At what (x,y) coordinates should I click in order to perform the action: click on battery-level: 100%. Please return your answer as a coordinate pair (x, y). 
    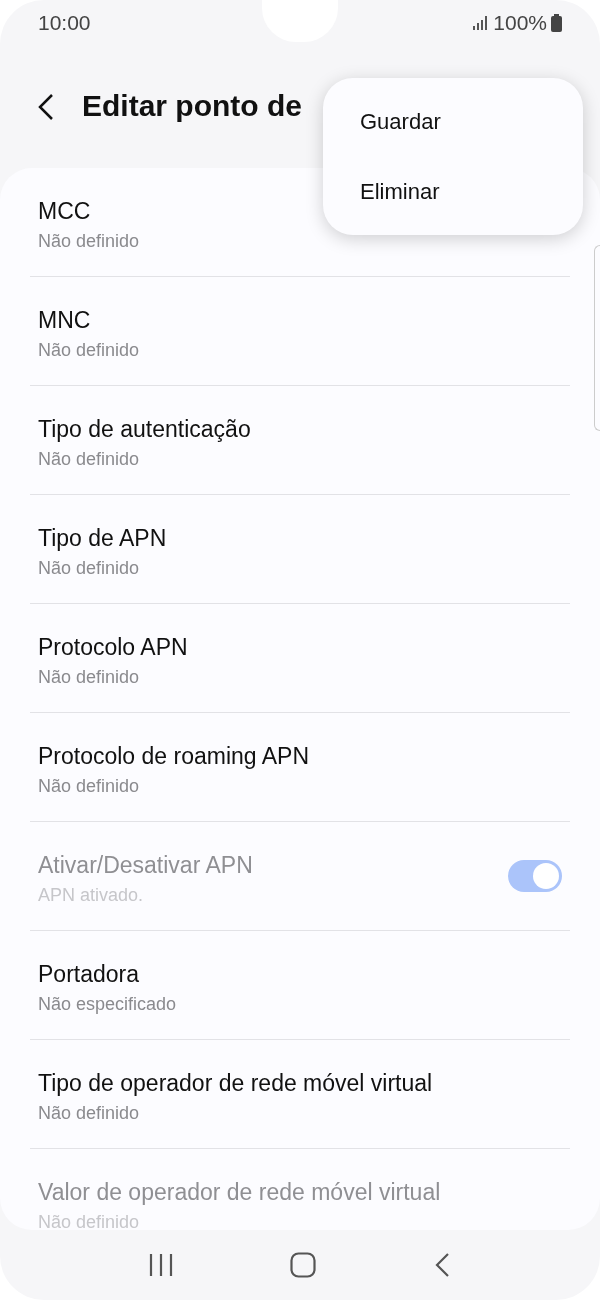
    Looking at the image, I should click on (520, 23).